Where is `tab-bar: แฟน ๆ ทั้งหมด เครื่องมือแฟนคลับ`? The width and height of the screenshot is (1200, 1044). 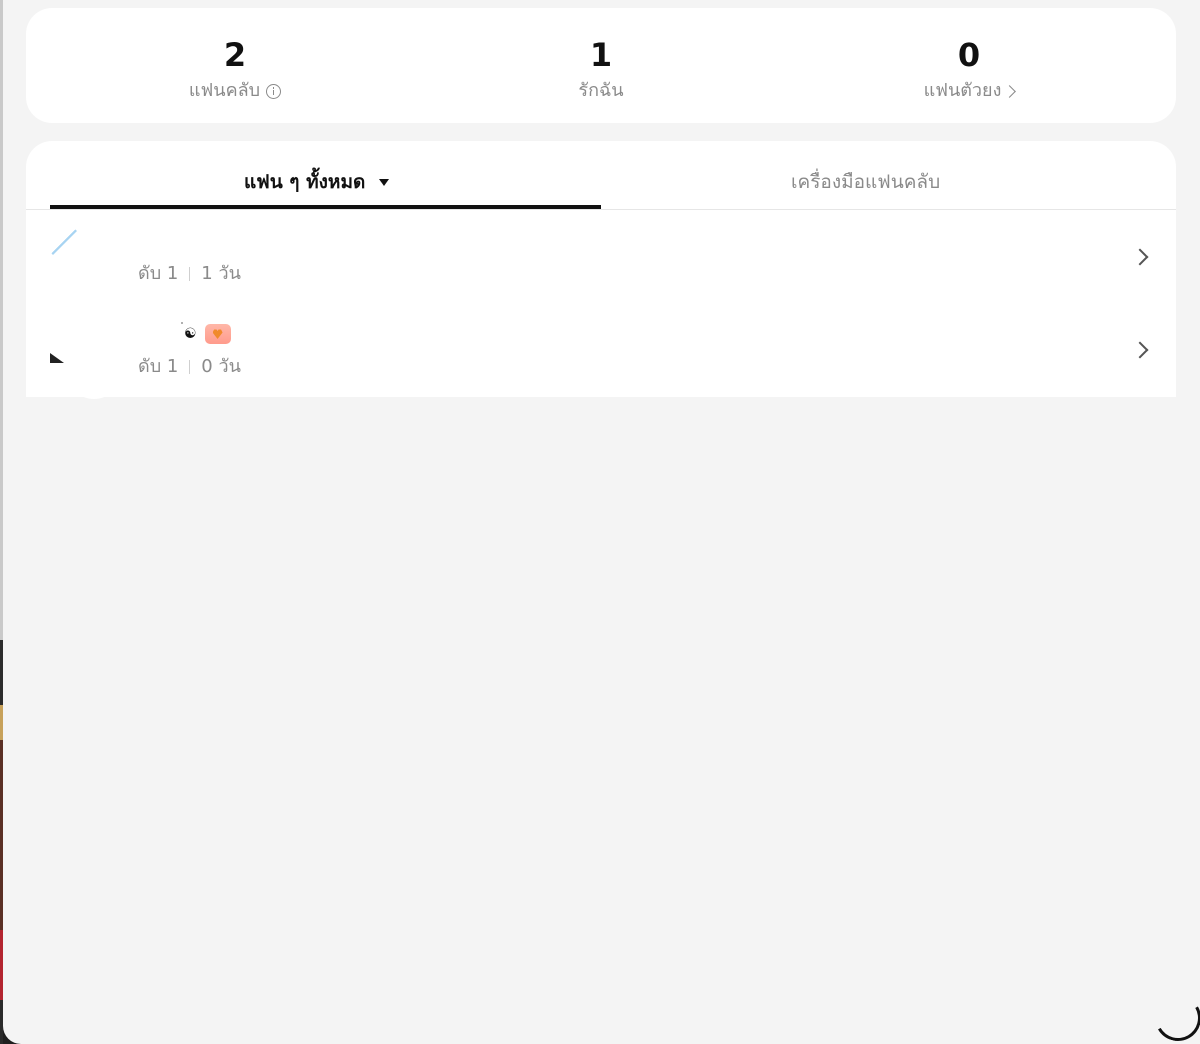
tab-bar: แฟน ๆ ทั้งหมด เครื่องมือแฟนคลับ is located at coordinates (601, 175).